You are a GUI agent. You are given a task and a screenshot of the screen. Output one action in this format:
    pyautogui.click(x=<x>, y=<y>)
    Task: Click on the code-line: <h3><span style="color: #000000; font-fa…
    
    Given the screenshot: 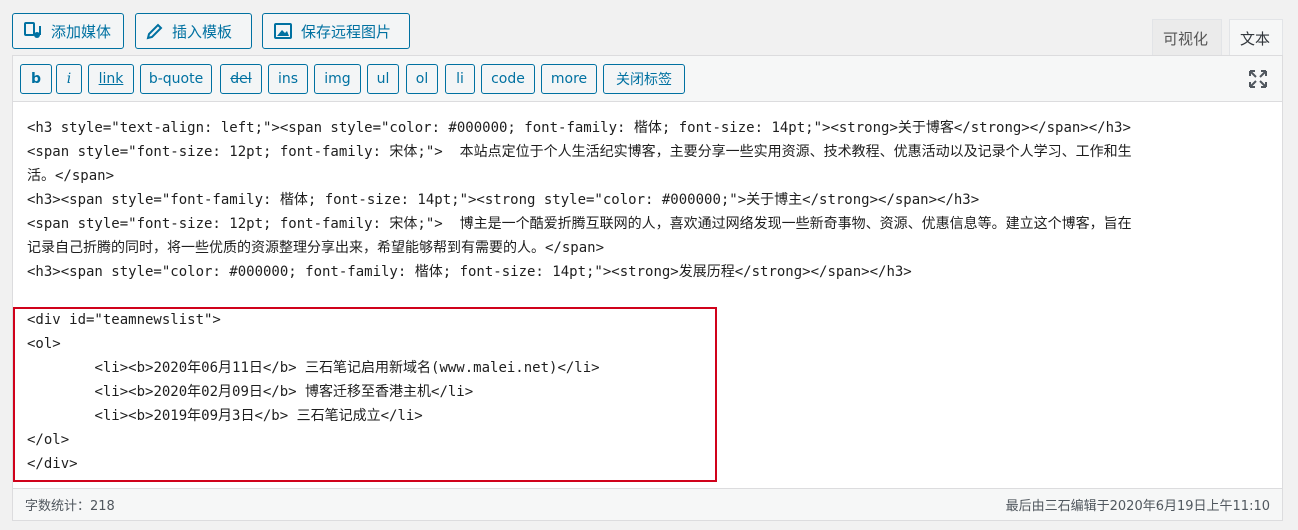 What is the action you would take?
    pyautogui.click(x=469, y=272)
    